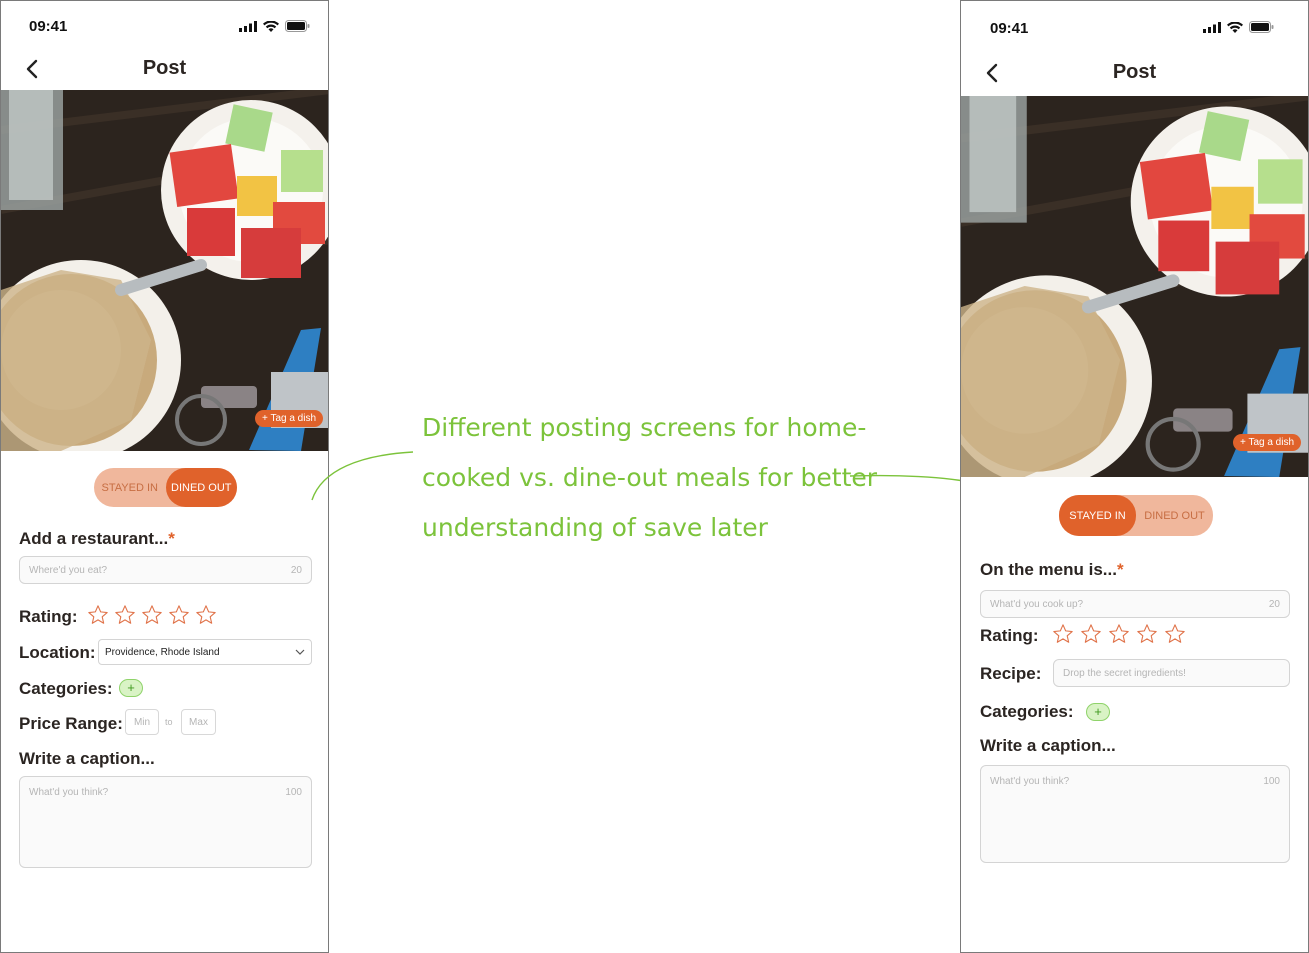 The width and height of the screenshot is (1309, 953). What do you see at coordinates (162, 652) in the screenshot?
I see `location-value: Providence, Rhode Island` at bounding box center [162, 652].